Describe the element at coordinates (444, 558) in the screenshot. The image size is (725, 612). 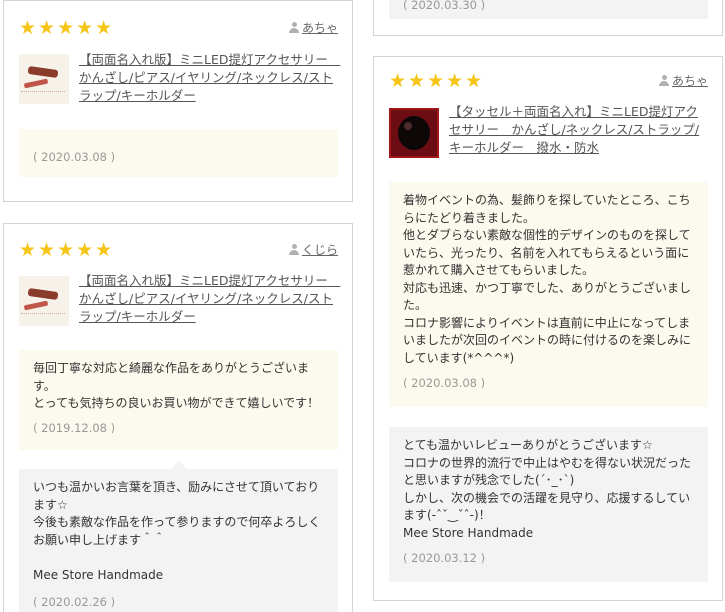
I see `reply-date: ( 2020.03.12 )` at that location.